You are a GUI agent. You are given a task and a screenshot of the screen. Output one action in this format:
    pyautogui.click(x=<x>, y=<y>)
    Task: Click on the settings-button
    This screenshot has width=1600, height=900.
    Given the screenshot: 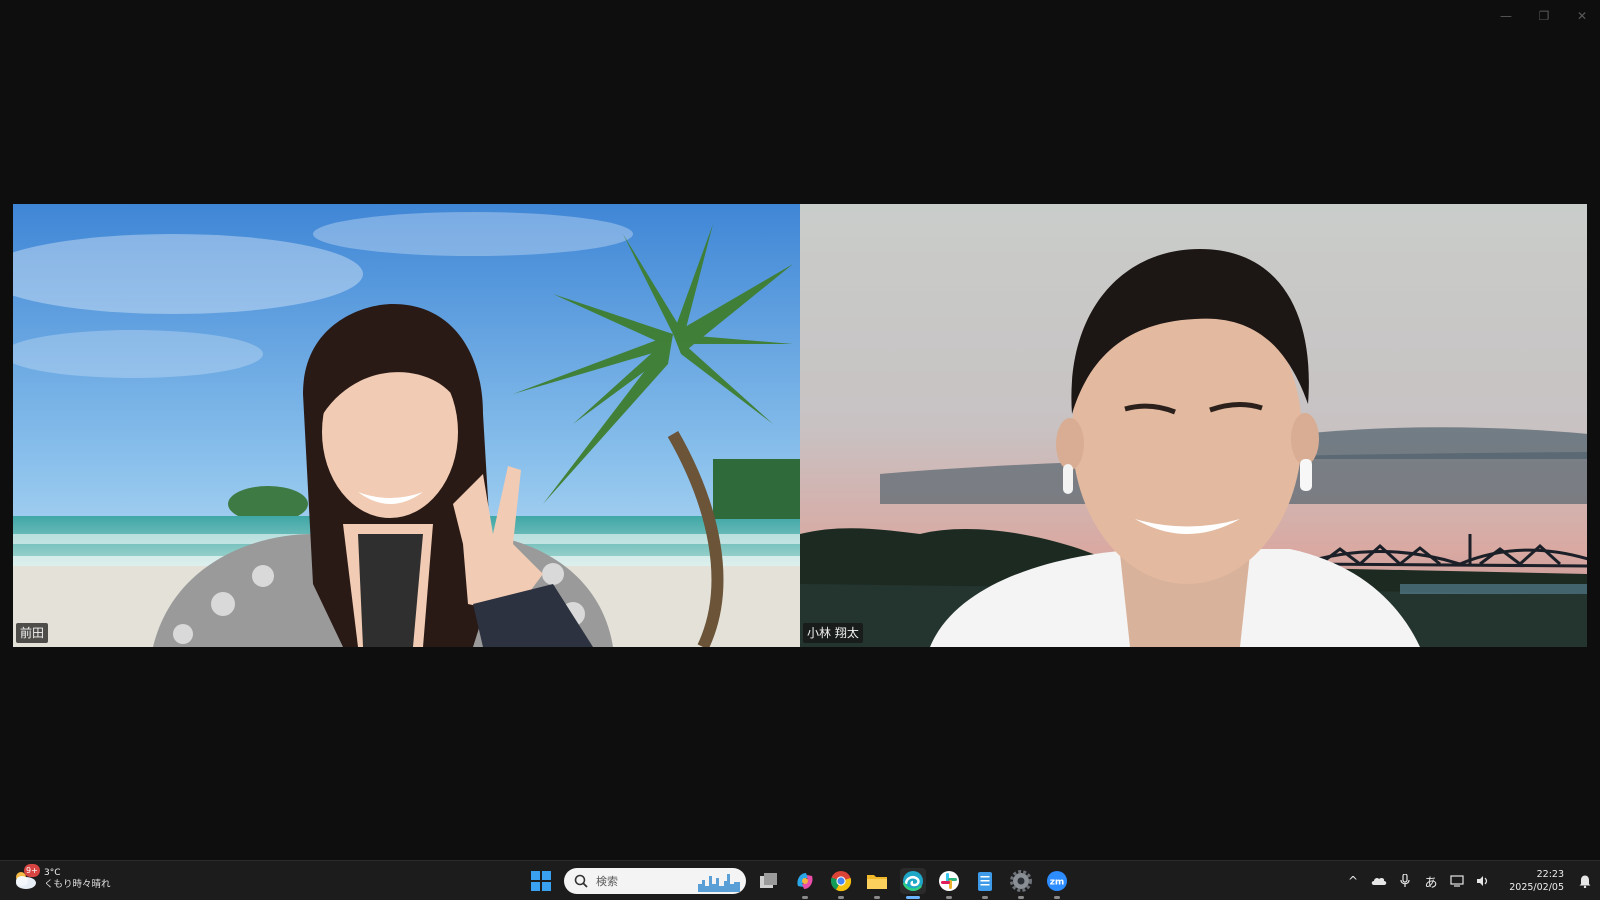 What is the action you would take?
    pyautogui.click(x=1021, y=883)
    